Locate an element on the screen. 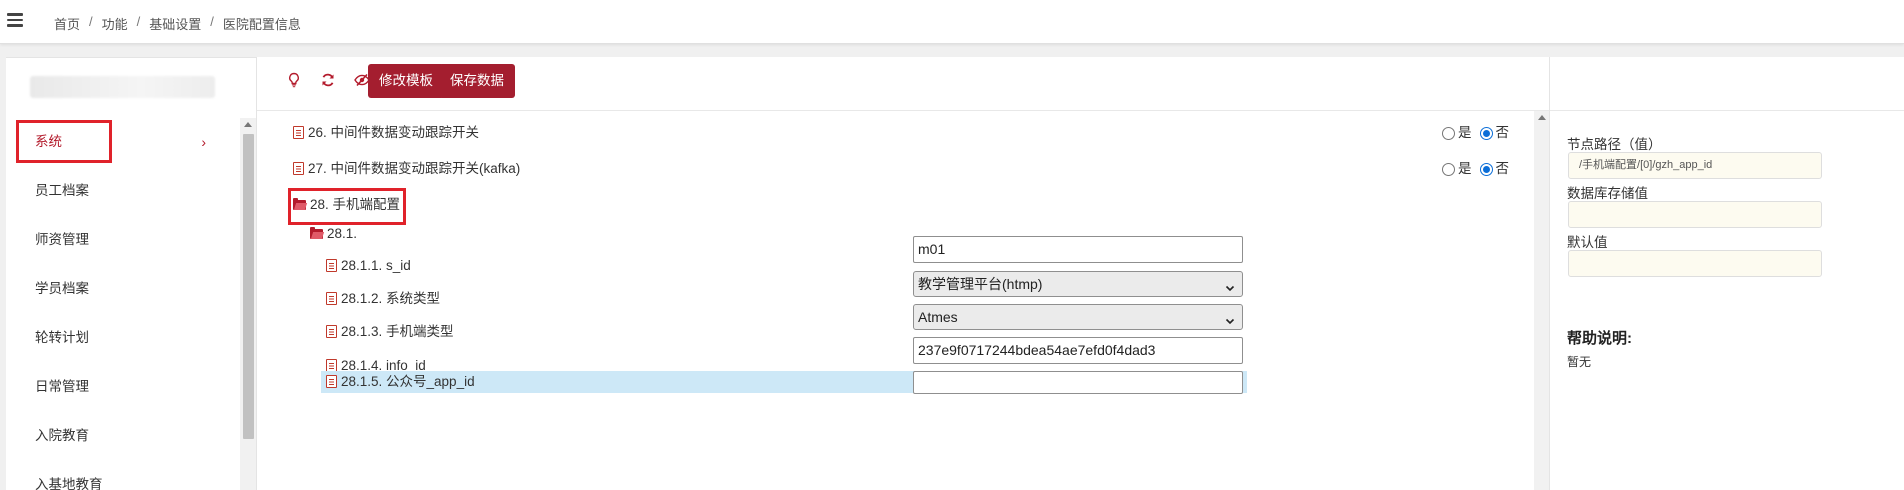 The width and height of the screenshot is (1904, 490). s-id-input: m01 is located at coordinates (1078, 249).